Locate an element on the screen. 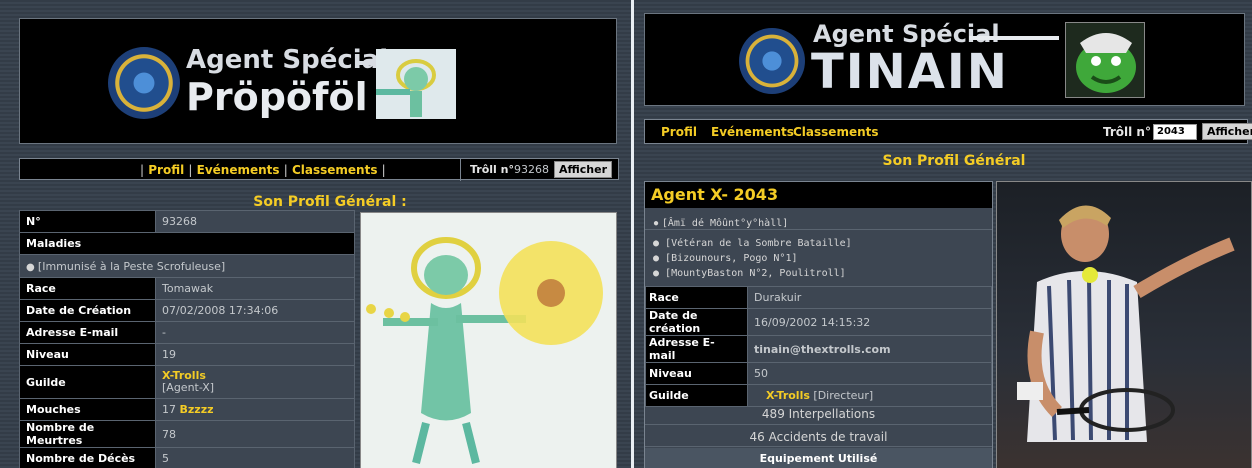 The image size is (1252, 468). troll-number-input: 2043 is located at coordinates (1175, 132).